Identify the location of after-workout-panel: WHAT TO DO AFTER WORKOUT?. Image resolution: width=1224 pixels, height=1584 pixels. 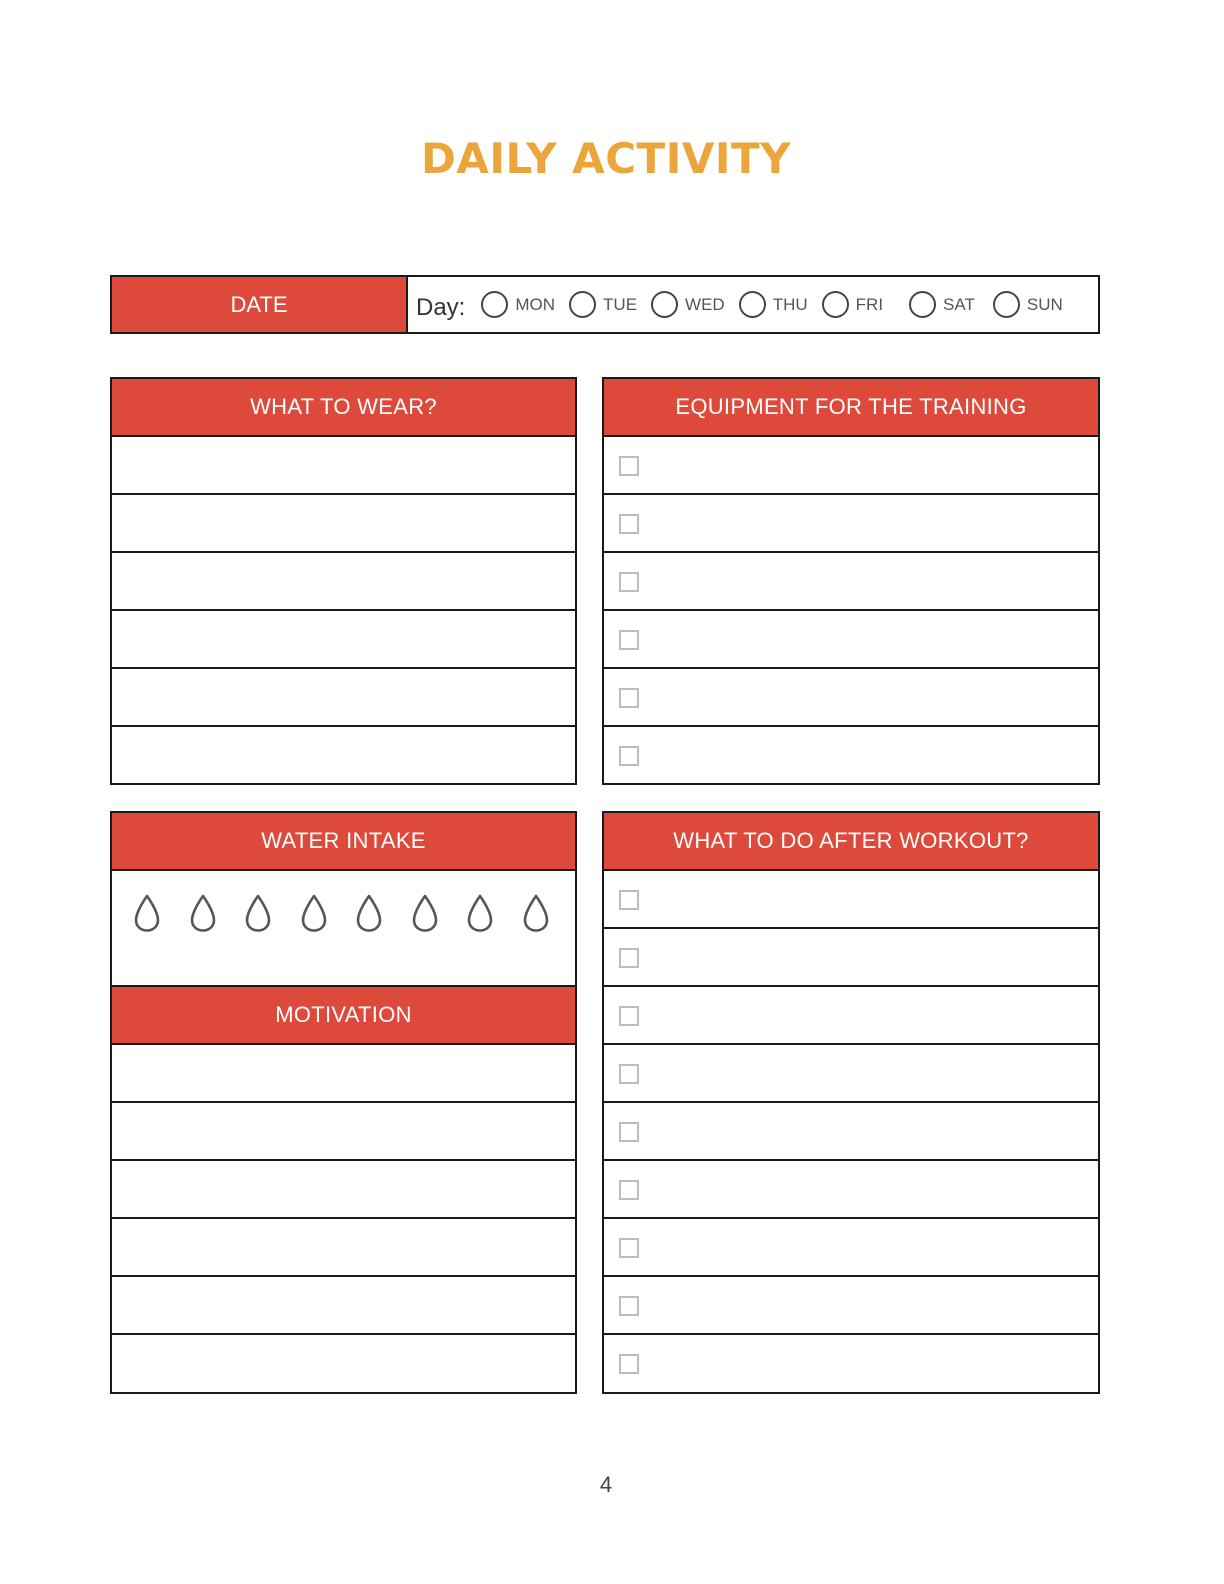
(851, 1102).